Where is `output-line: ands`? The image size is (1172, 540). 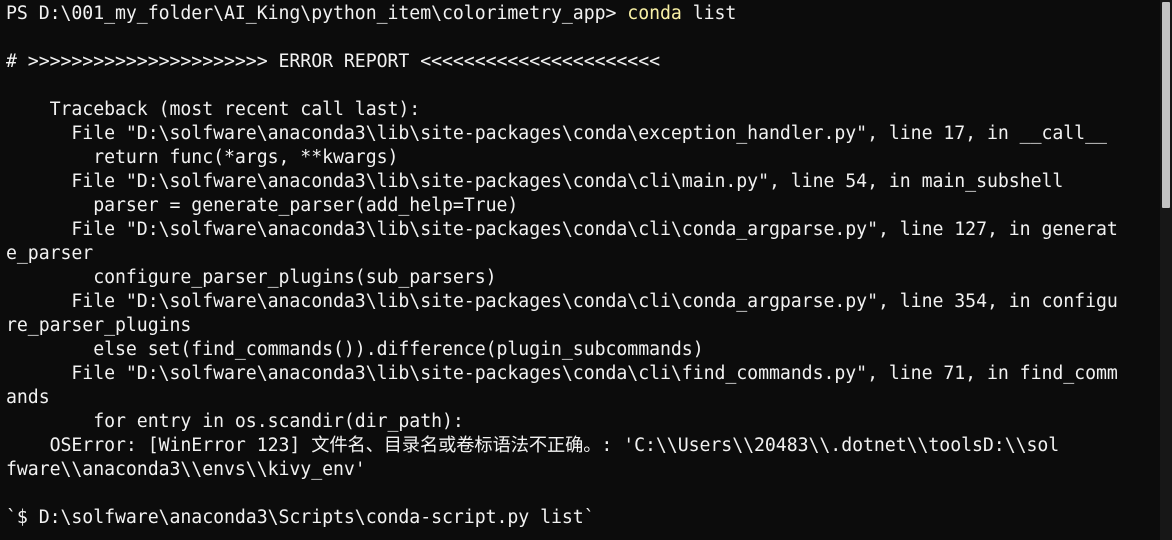 output-line: ands is located at coordinates (28, 397).